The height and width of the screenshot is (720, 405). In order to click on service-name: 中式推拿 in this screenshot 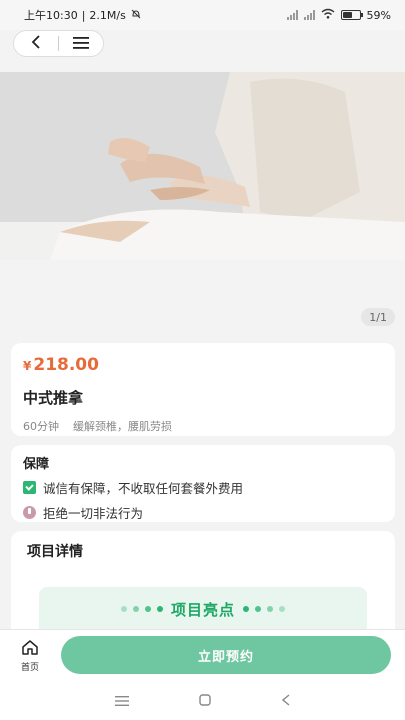, I will do `click(53, 398)`.